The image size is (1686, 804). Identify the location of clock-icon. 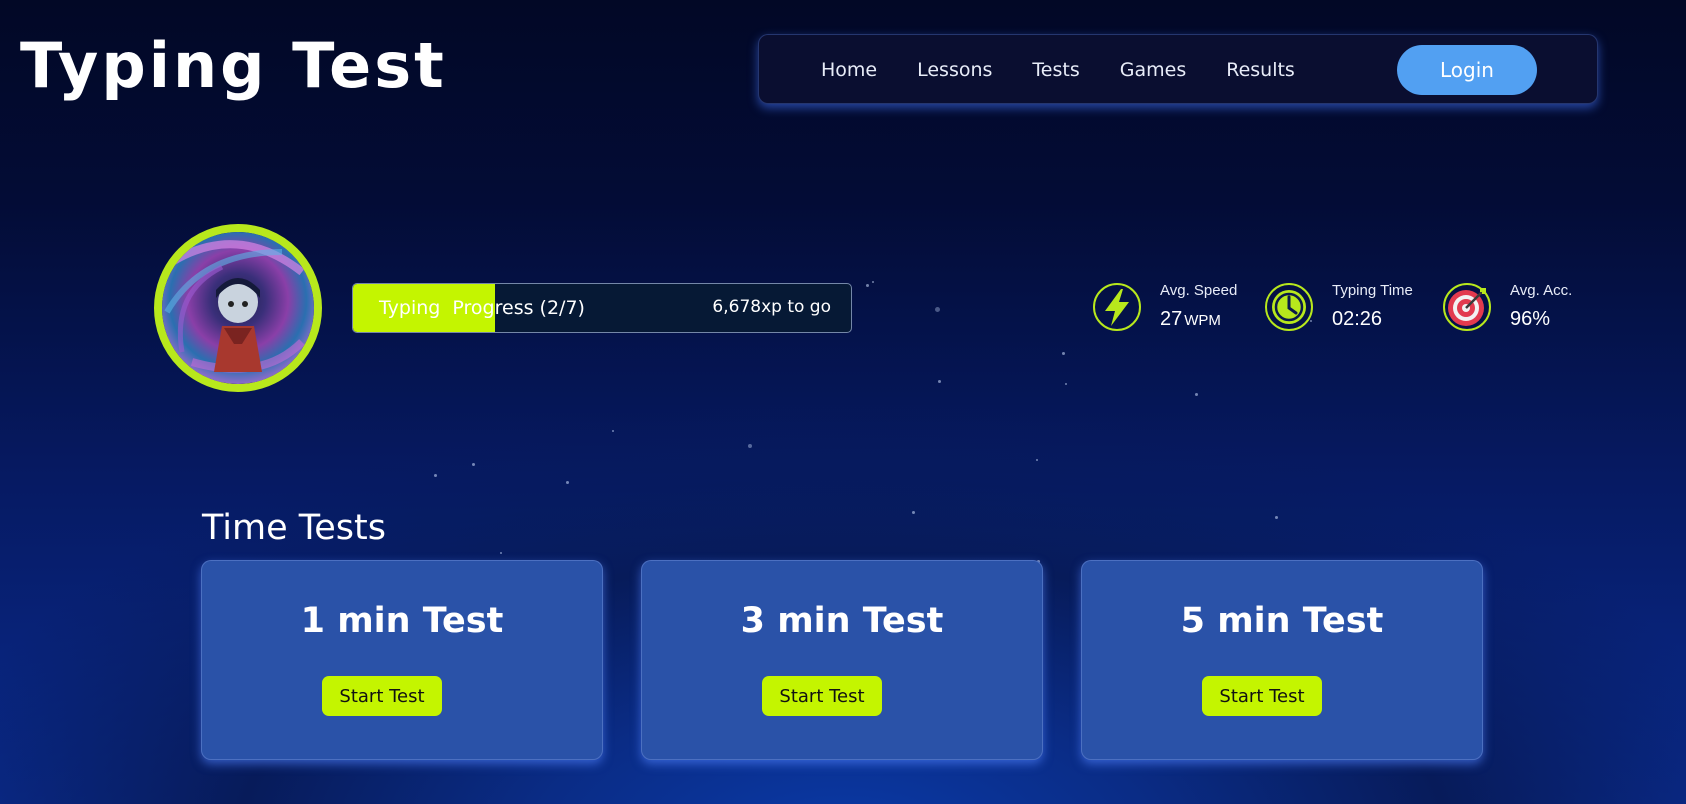
(1289, 307).